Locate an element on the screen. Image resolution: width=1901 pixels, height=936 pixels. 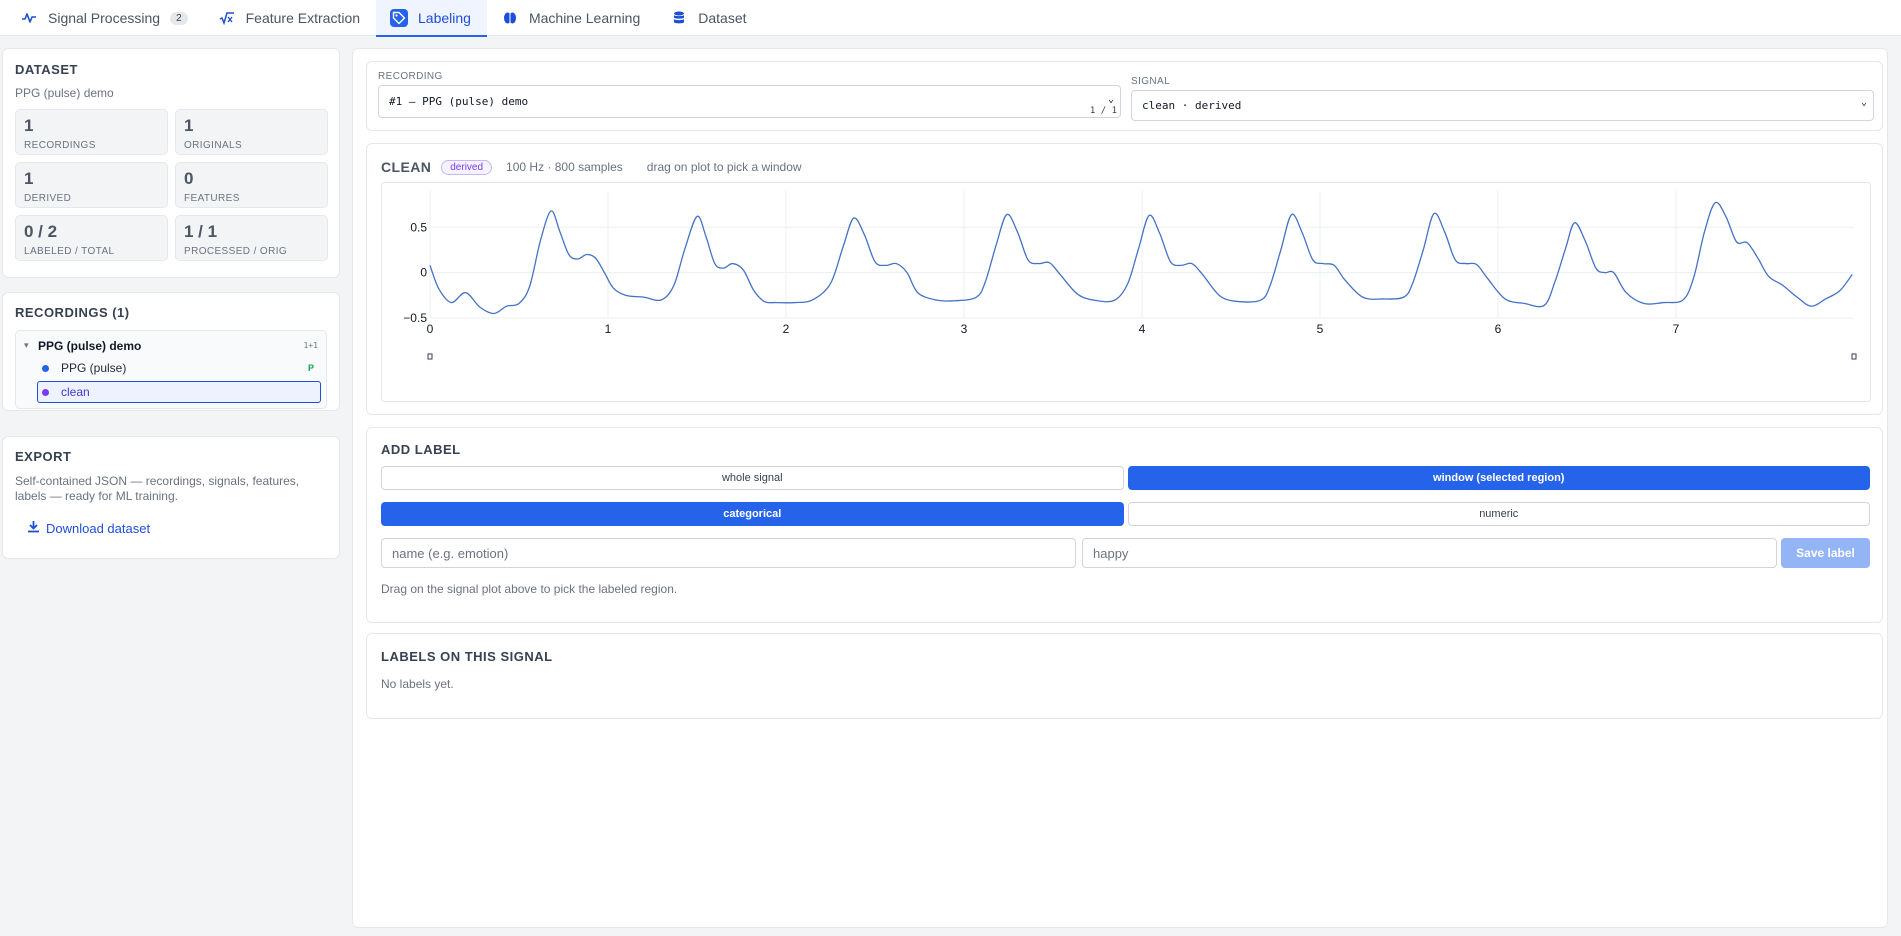
recording-group-header: ▾ PPG (pulse) demo 1+1 is located at coordinates (171, 345).